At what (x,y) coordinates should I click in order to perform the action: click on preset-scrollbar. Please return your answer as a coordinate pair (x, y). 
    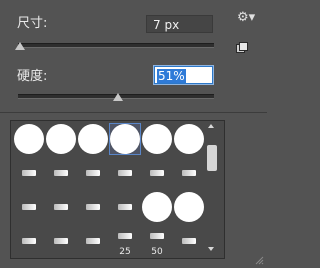
    Looking at the image, I should click on (212, 188).